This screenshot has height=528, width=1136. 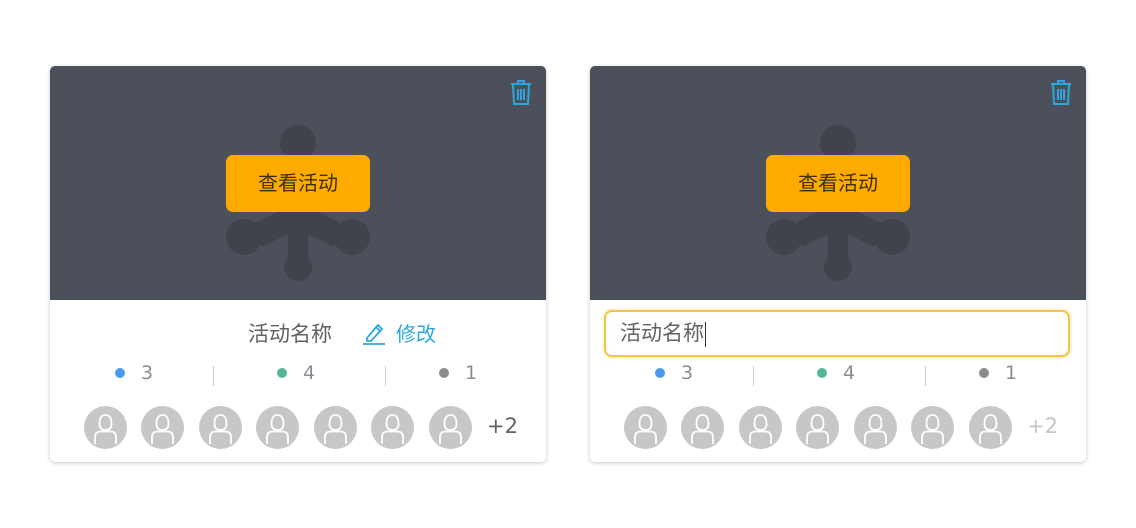 I want to click on edit-name-link: 修改, so click(x=399, y=332).